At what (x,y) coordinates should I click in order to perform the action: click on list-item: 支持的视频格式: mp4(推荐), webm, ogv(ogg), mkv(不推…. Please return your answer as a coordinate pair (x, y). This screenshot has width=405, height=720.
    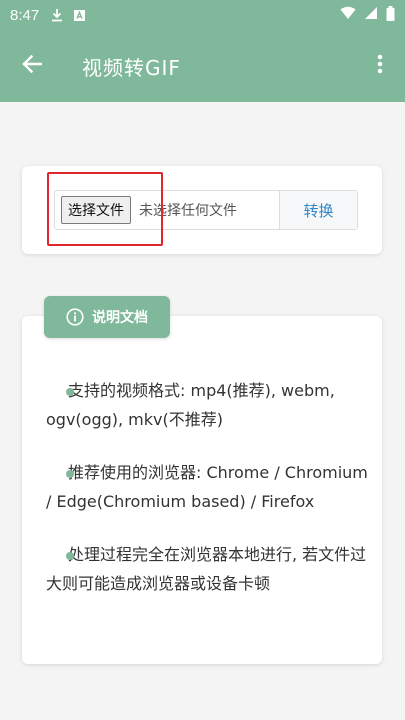
    Looking at the image, I should click on (209, 405).